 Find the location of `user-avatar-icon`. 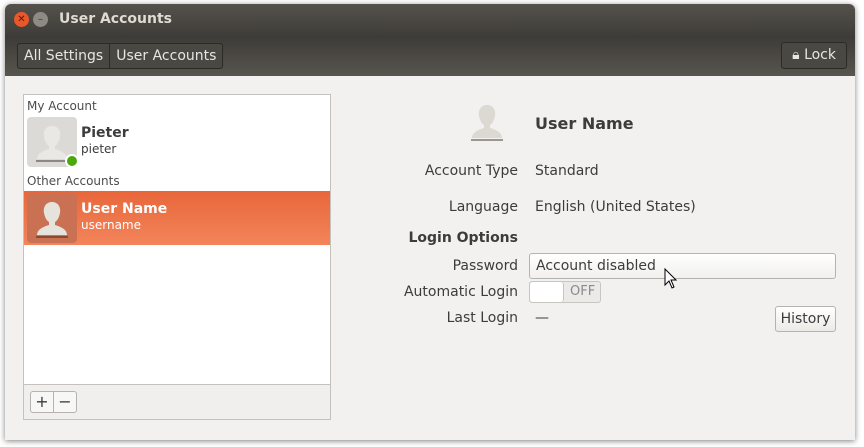

user-avatar-icon is located at coordinates (487, 124).